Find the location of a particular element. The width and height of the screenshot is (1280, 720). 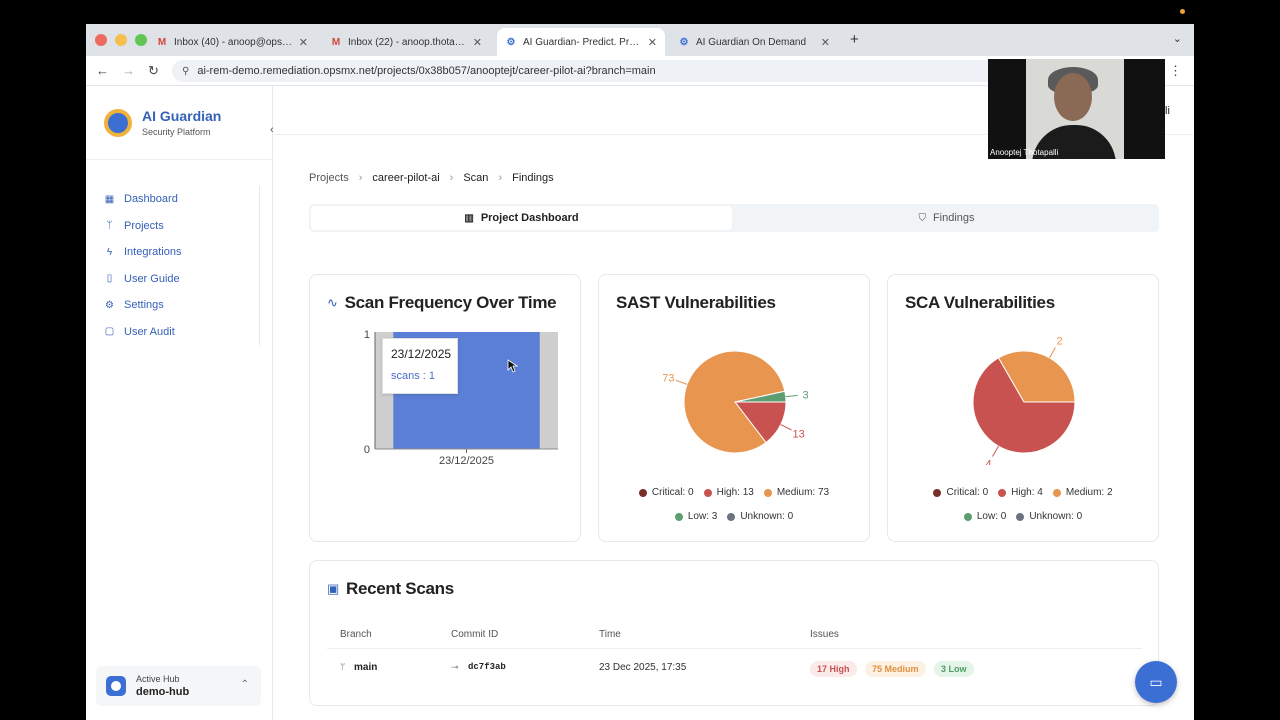

legend-row: Low: 3 Unknown: 0 is located at coordinates (734, 516).